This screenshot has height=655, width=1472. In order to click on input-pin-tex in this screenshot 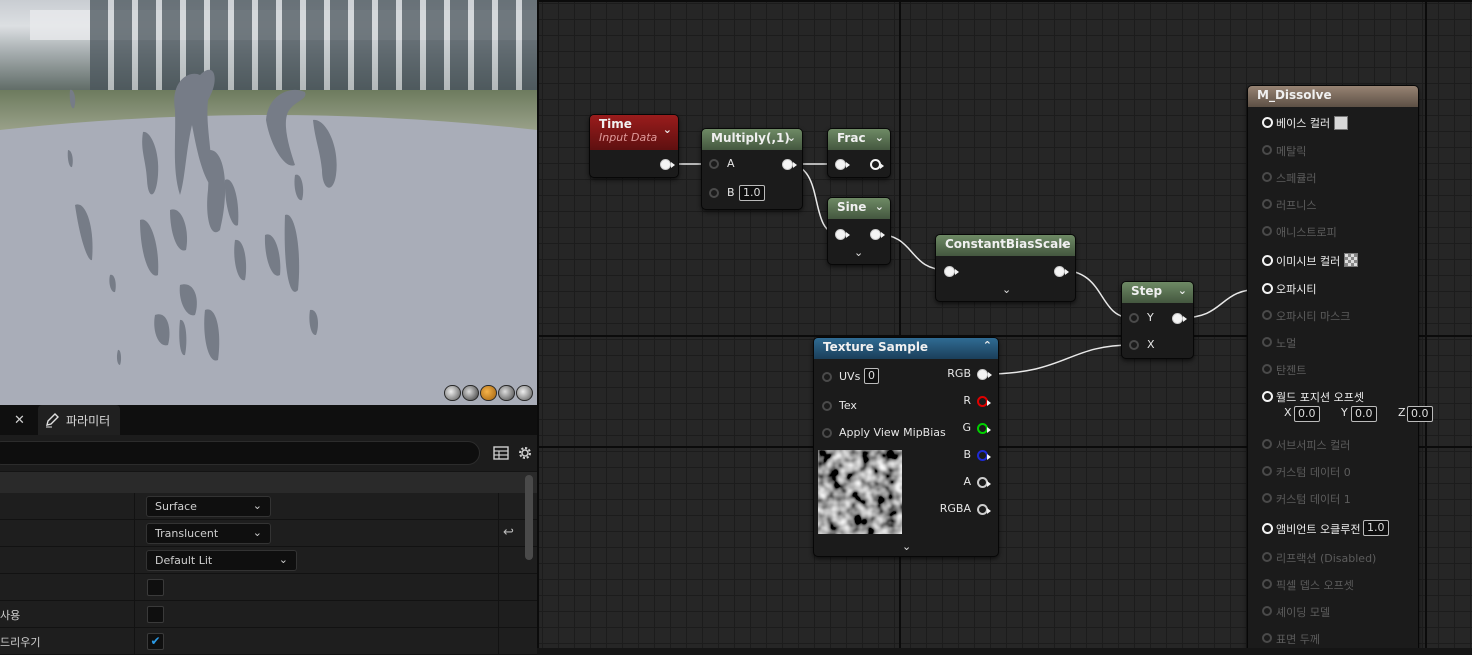, I will do `click(827, 406)`.